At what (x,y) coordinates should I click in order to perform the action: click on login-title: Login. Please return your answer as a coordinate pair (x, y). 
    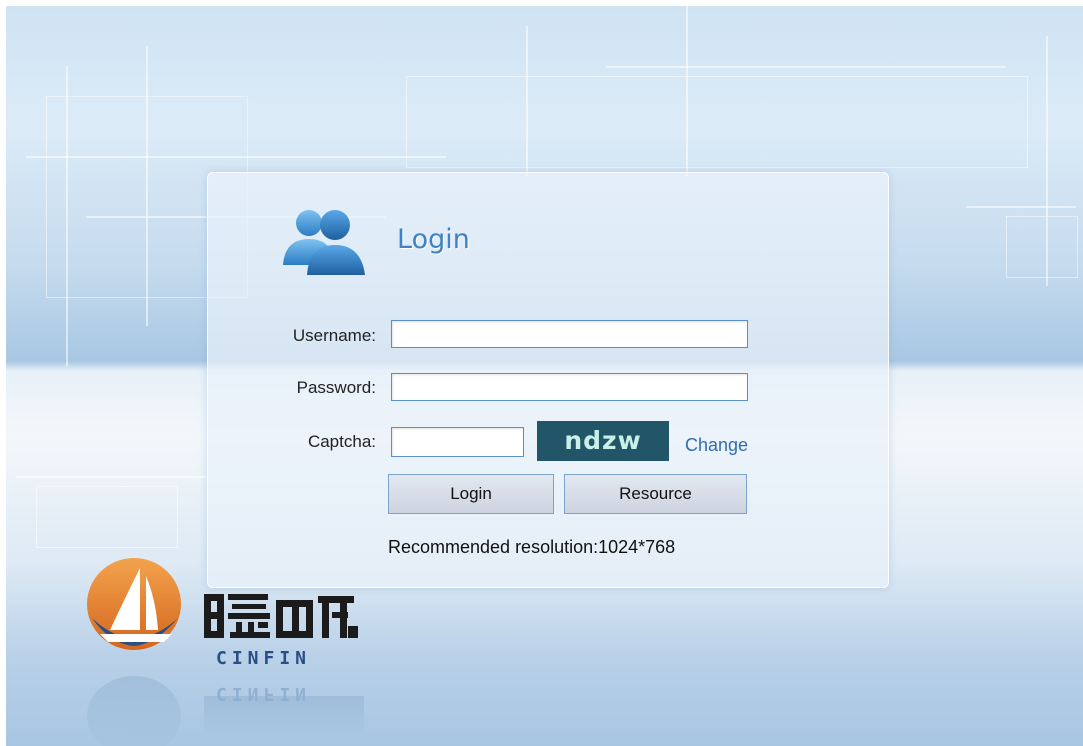
    Looking at the image, I should click on (433, 239).